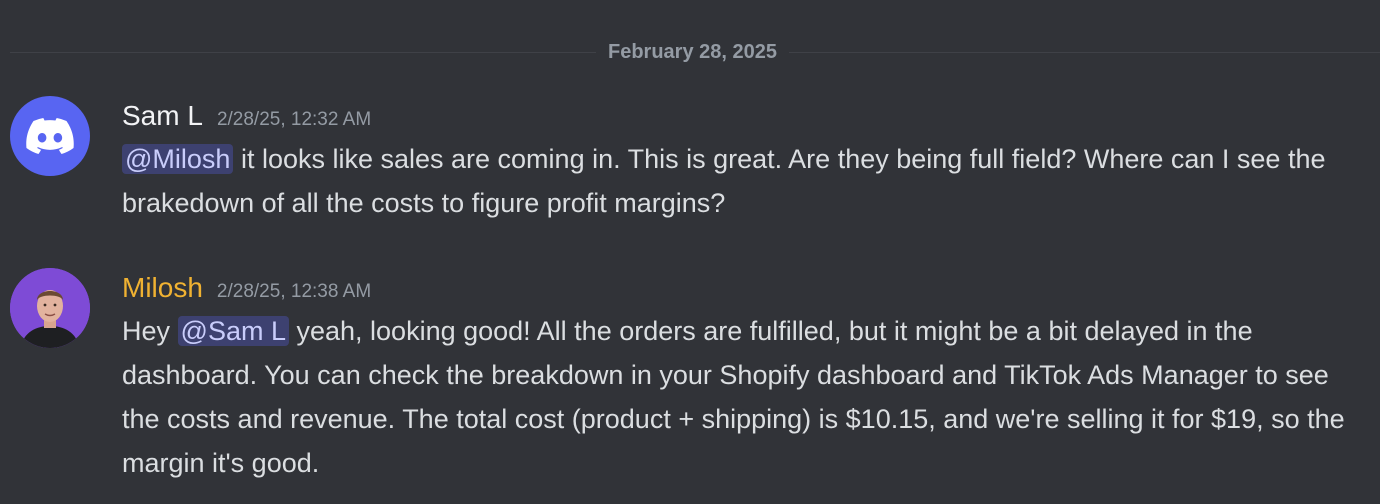 Image resolution: width=1380 pixels, height=504 pixels. What do you see at coordinates (233, 331) in the screenshot?
I see `user-mention: @Sam L` at bounding box center [233, 331].